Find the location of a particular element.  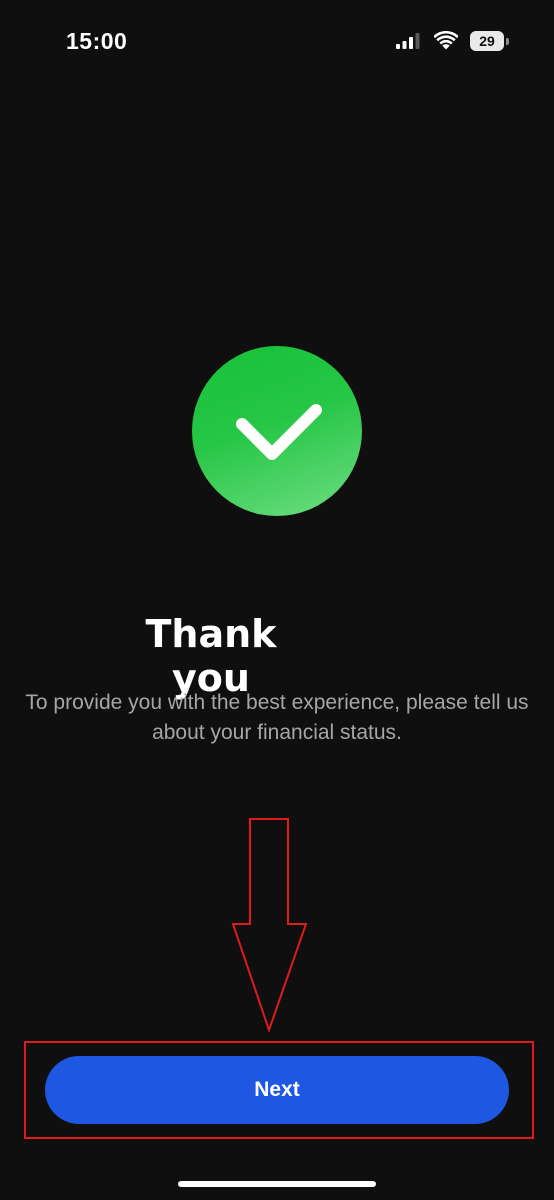

signal-icon is located at coordinates (408, 41).